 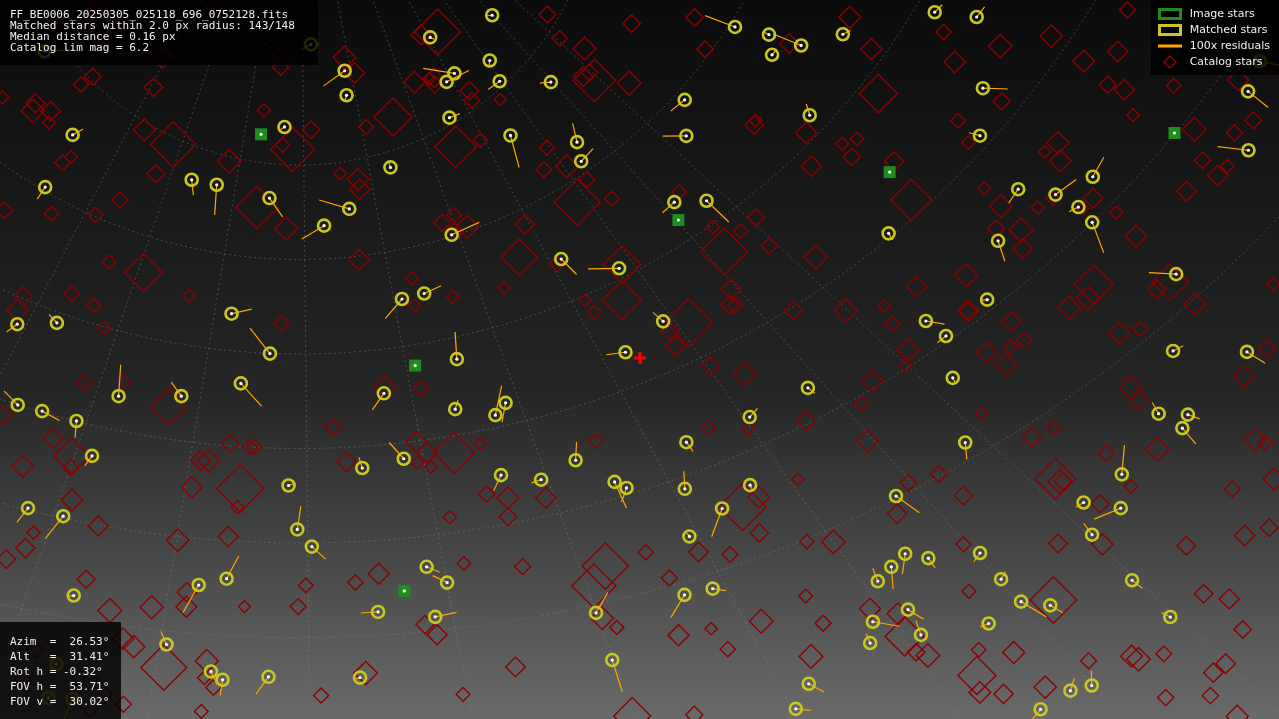 What do you see at coordinates (1222, 13) in the screenshot?
I see `legend-label: Image stars` at bounding box center [1222, 13].